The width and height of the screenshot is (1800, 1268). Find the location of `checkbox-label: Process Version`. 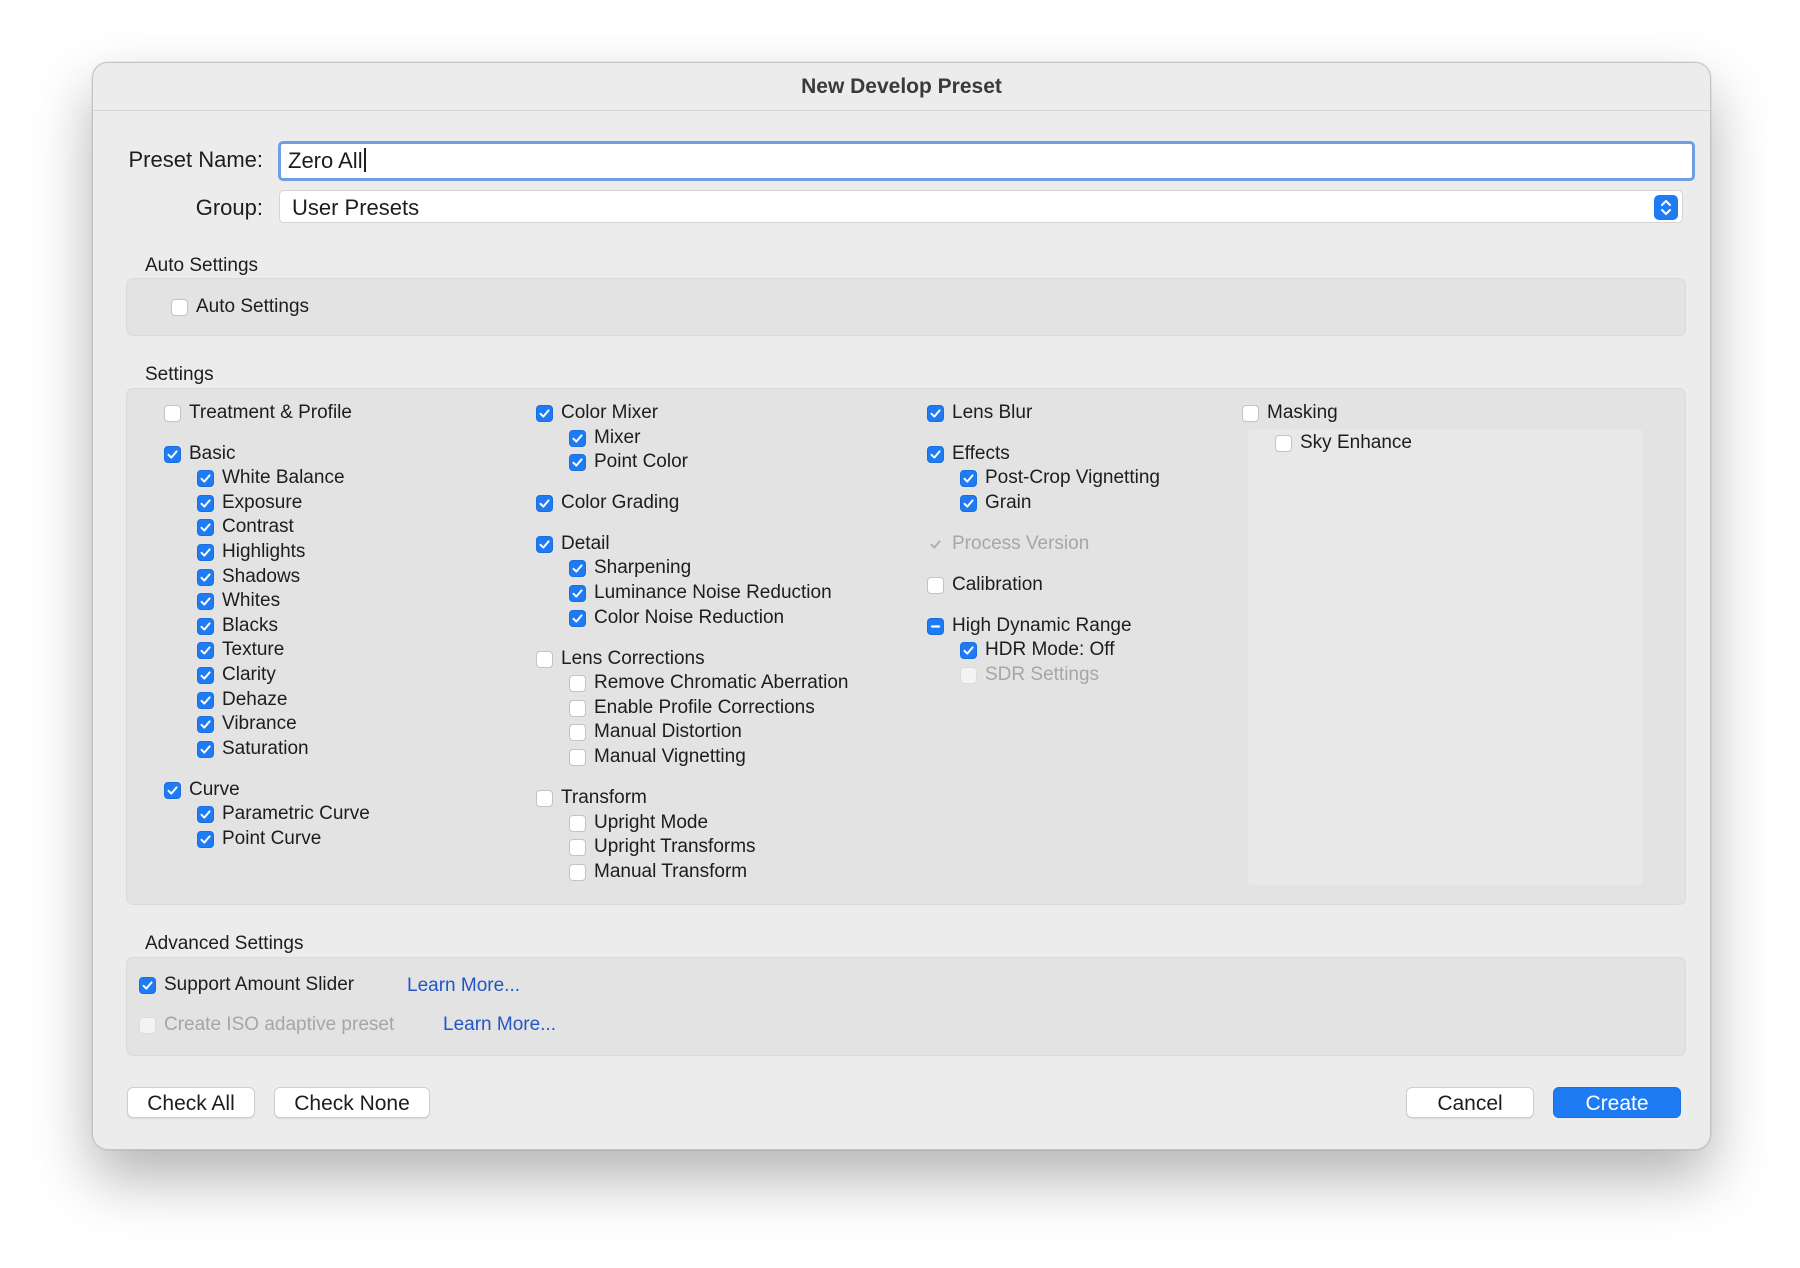

checkbox-label: Process Version is located at coordinates (1021, 543).